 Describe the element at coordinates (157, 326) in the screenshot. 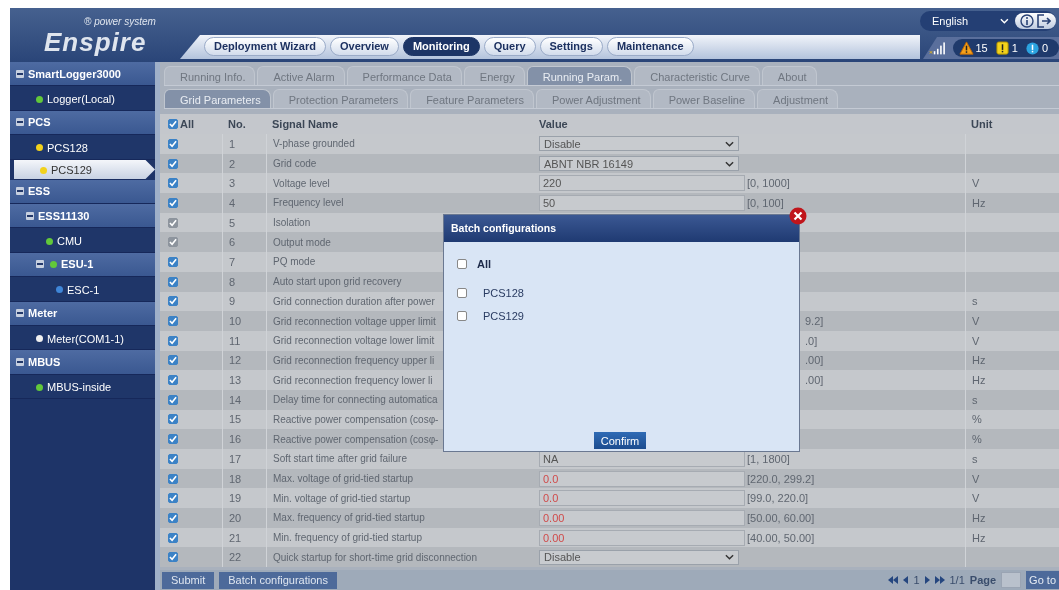

I see `sidebar-collapse-handle` at that location.